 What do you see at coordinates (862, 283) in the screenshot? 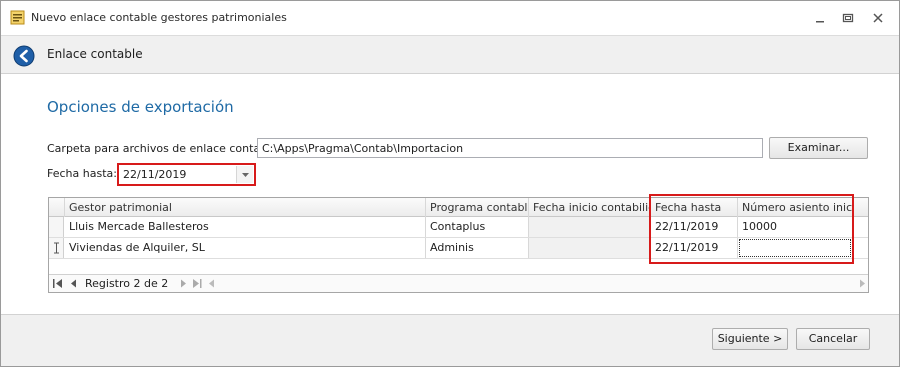
I see `scroll-right-icon` at bounding box center [862, 283].